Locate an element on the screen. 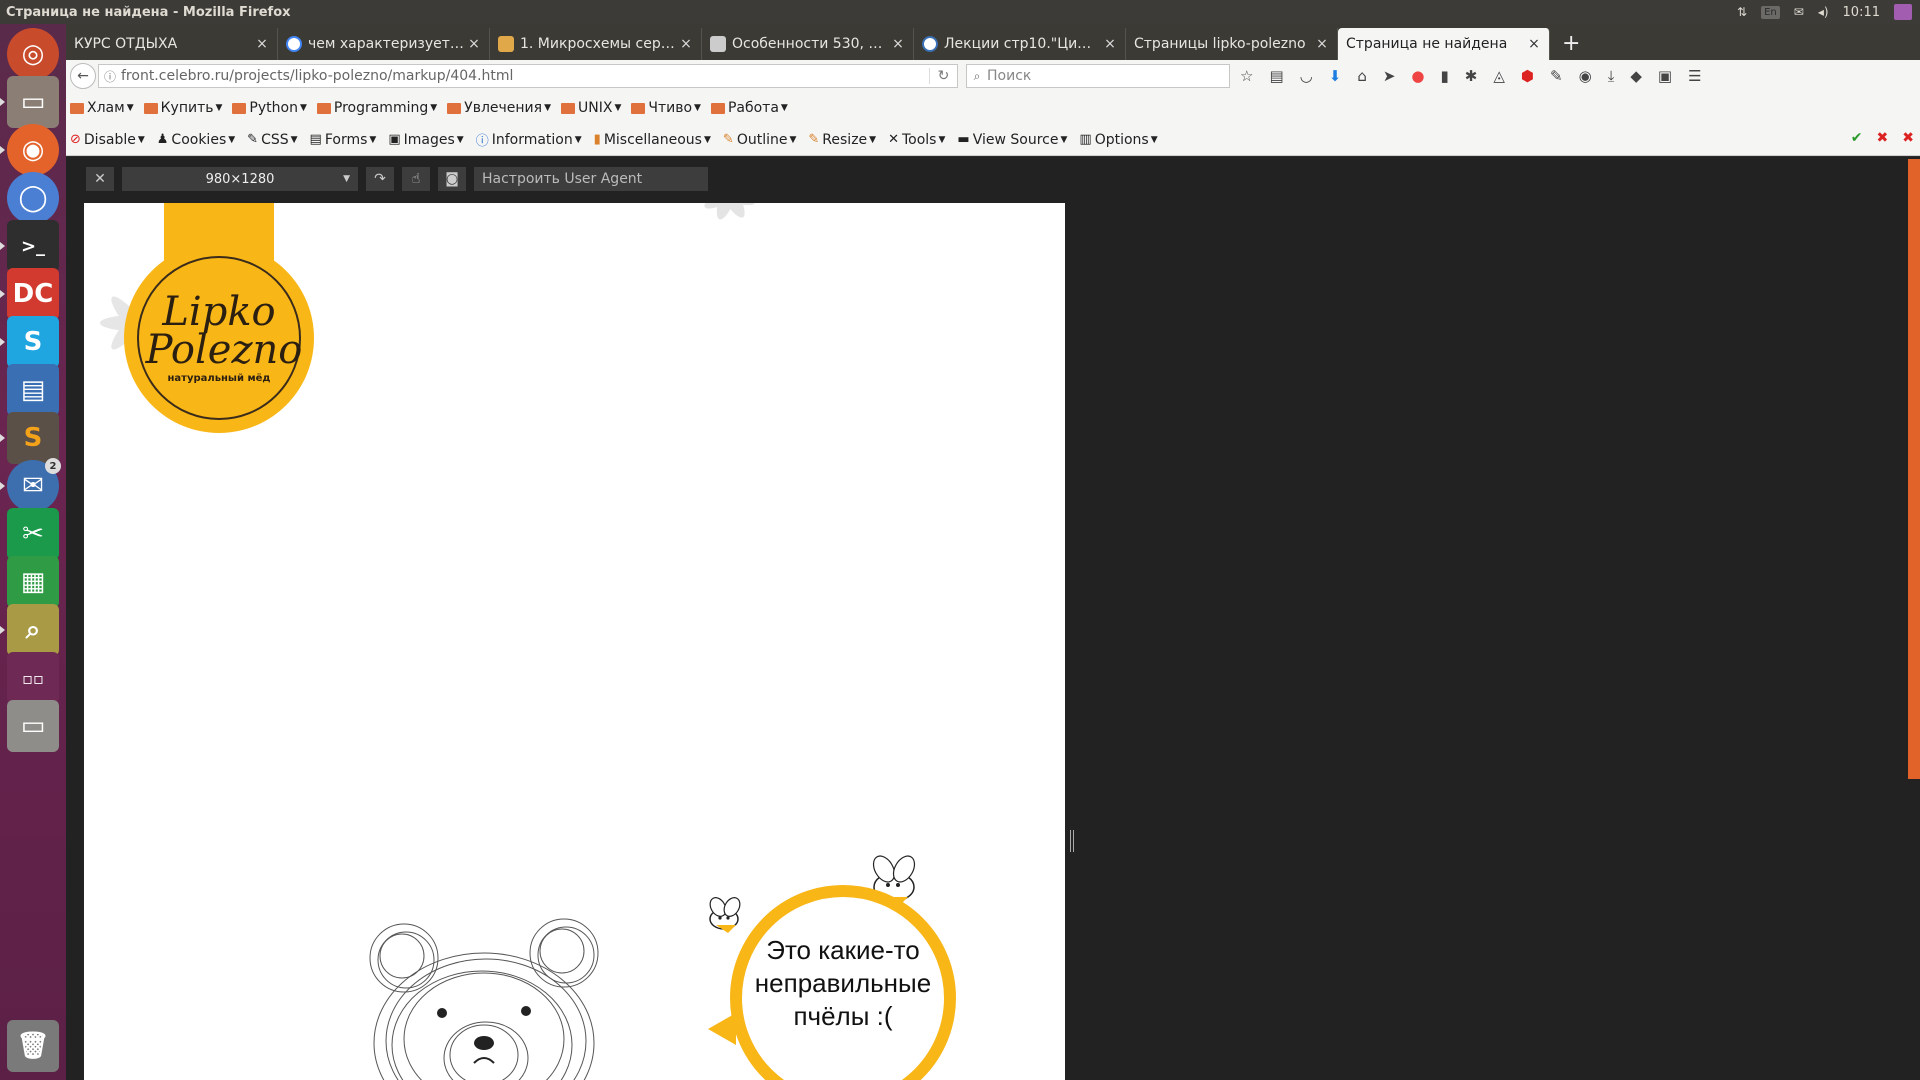 The height and width of the screenshot is (1080, 1920). extension-icon: ● is located at coordinates (1417, 76).